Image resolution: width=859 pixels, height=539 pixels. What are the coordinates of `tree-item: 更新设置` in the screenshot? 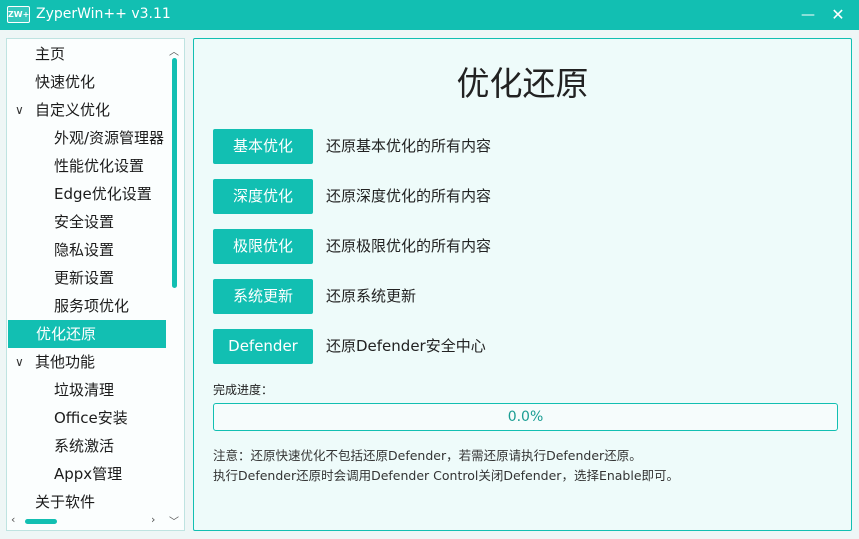 It's located at (87, 278).